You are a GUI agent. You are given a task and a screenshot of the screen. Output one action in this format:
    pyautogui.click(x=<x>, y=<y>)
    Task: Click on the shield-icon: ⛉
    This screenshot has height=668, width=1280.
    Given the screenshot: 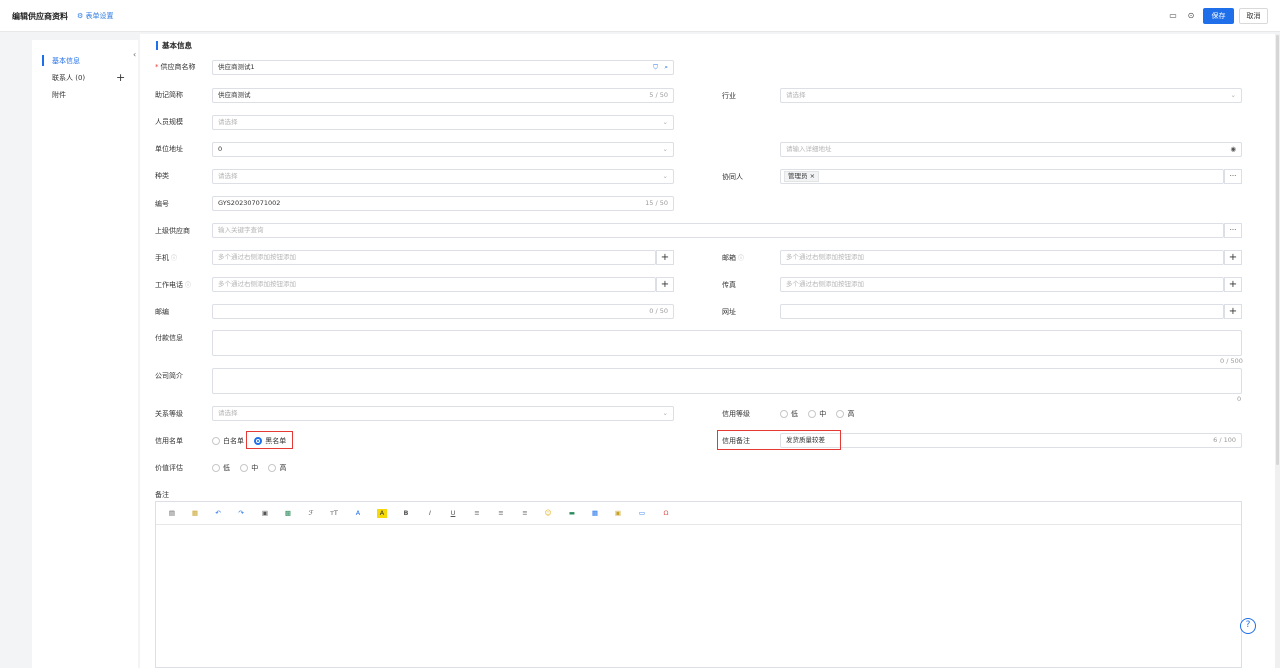 What is the action you would take?
    pyautogui.click(x=655, y=67)
    